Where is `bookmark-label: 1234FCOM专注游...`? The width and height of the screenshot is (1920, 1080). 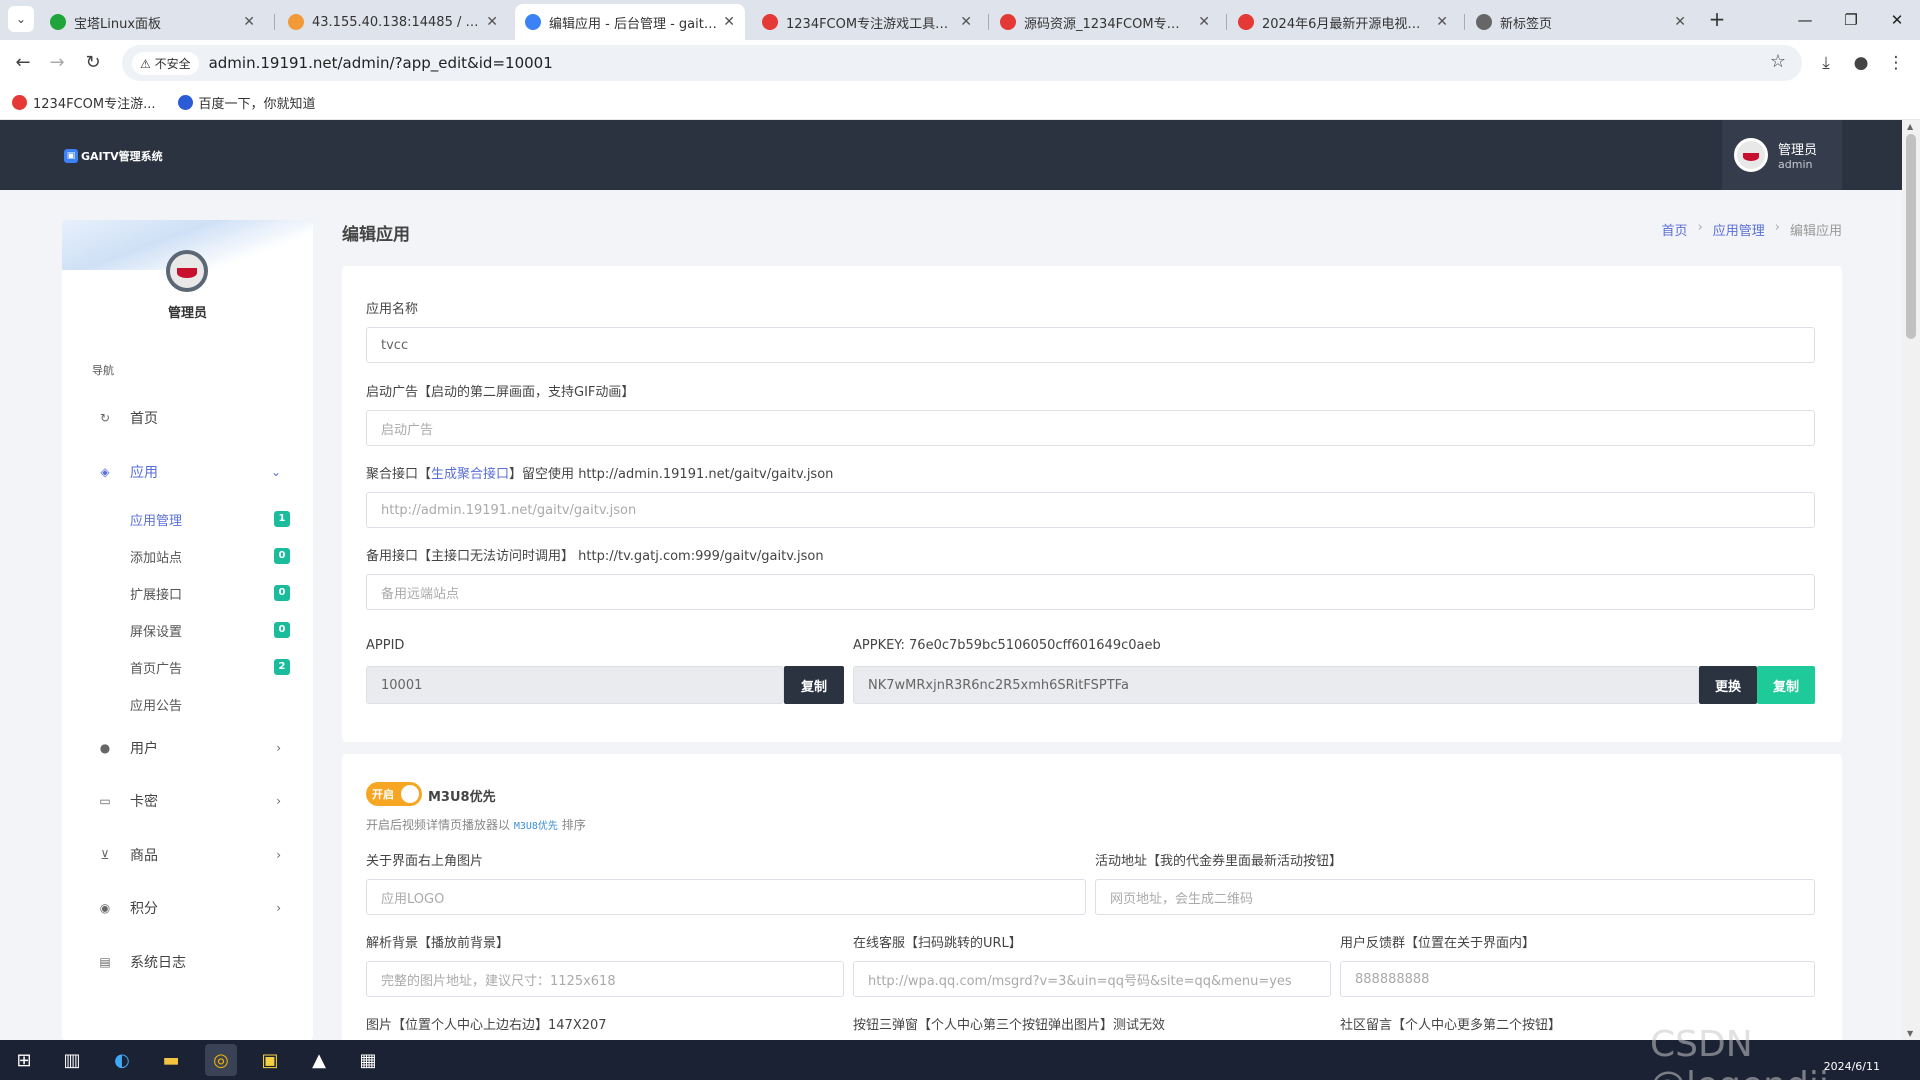
bookmark-label: 1234FCOM专注游... is located at coordinates (94, 104).